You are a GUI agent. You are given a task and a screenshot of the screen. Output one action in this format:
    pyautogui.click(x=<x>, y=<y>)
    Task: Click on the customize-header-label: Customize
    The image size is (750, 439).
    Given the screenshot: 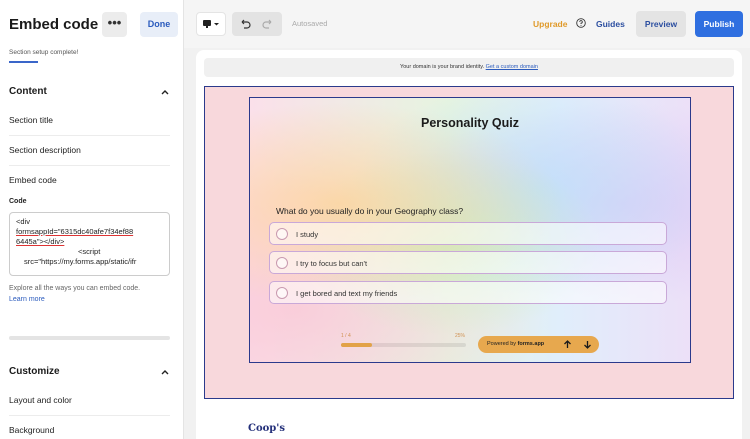 What is the action you would take?
    pyautogui.click(x=34, y=371)
    